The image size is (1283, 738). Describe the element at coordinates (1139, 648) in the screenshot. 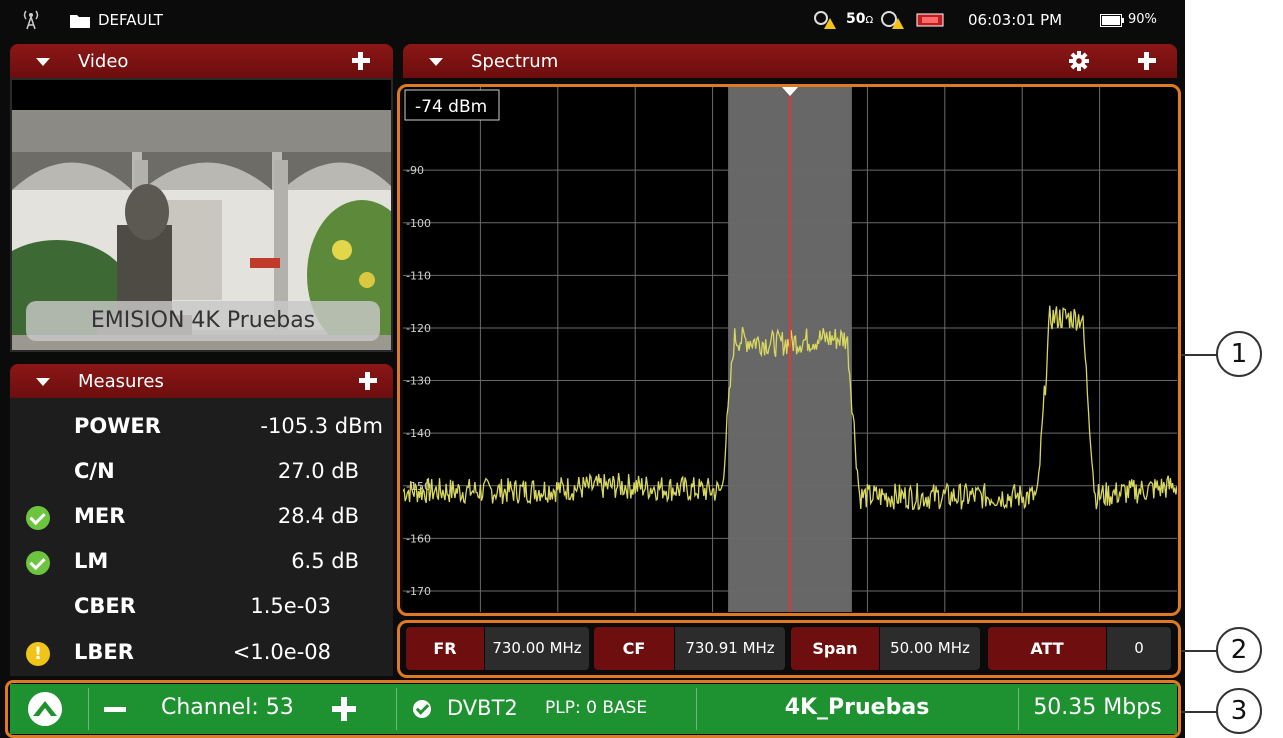

I see `param-value-att: 0` at that location.